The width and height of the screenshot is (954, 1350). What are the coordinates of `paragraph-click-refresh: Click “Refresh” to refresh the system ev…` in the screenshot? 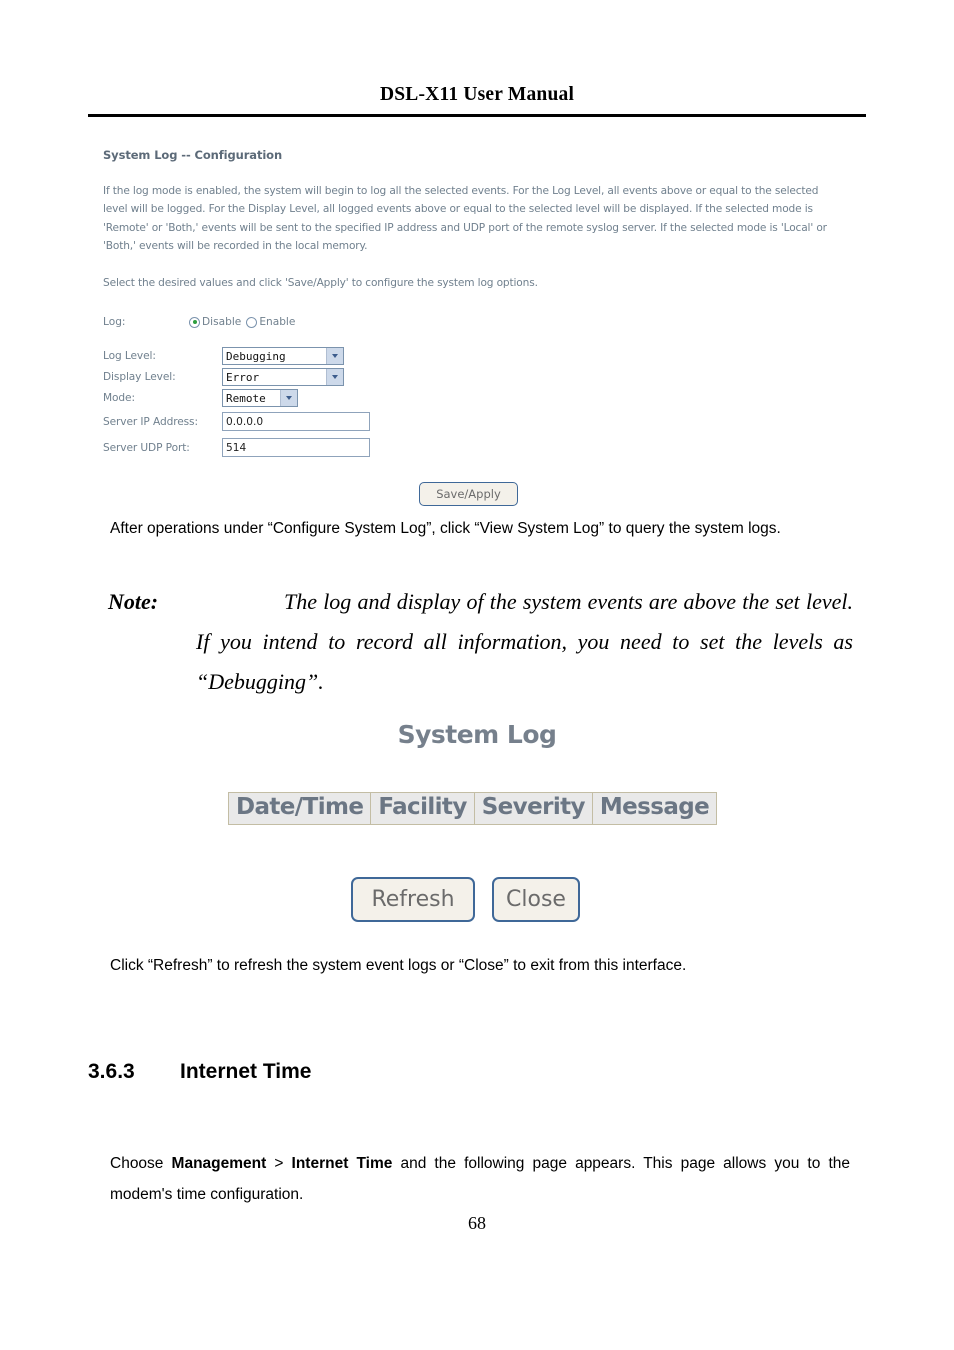 It's located at (398, 965).